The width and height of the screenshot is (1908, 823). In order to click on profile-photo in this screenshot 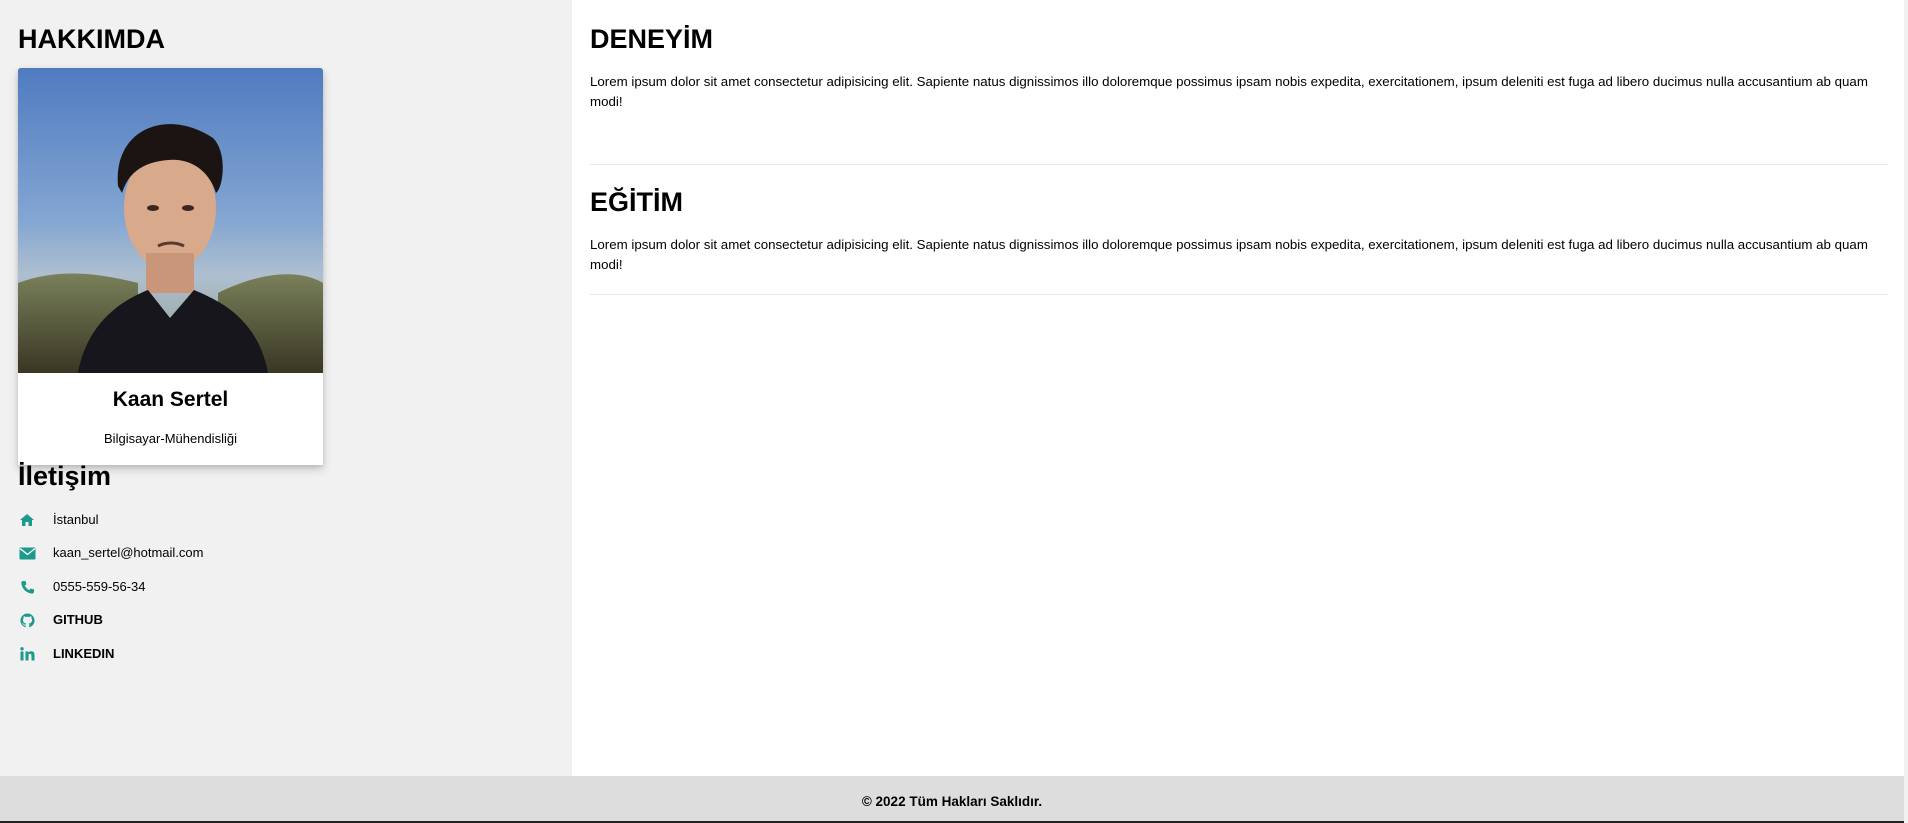, I will do `click(170, 220)`.